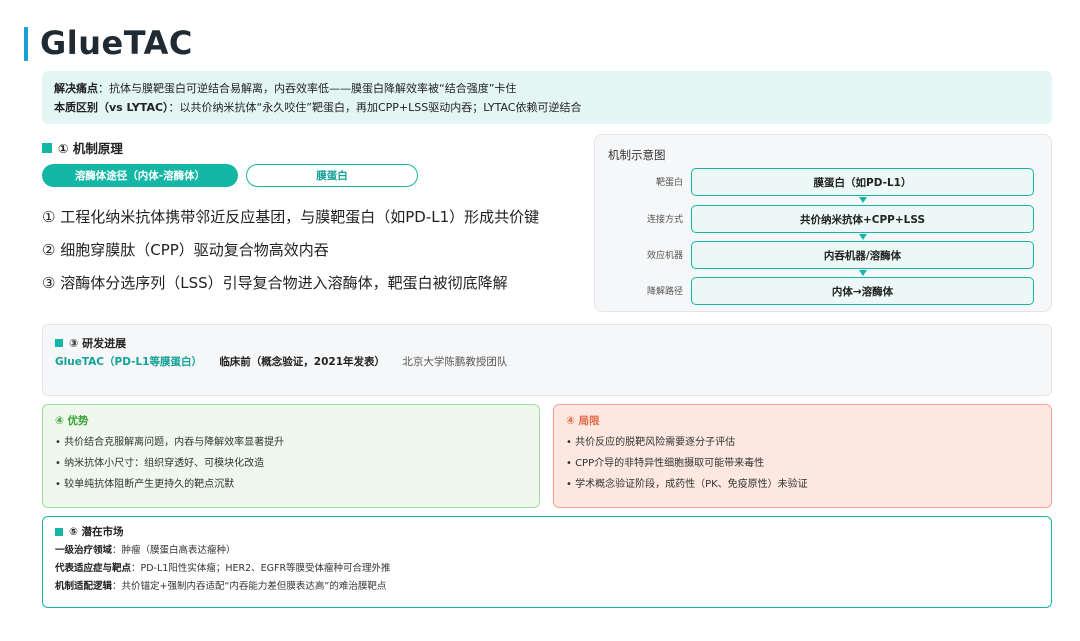  I want to click on diagram-row-label: 靶蛋白, so click(669, 183).